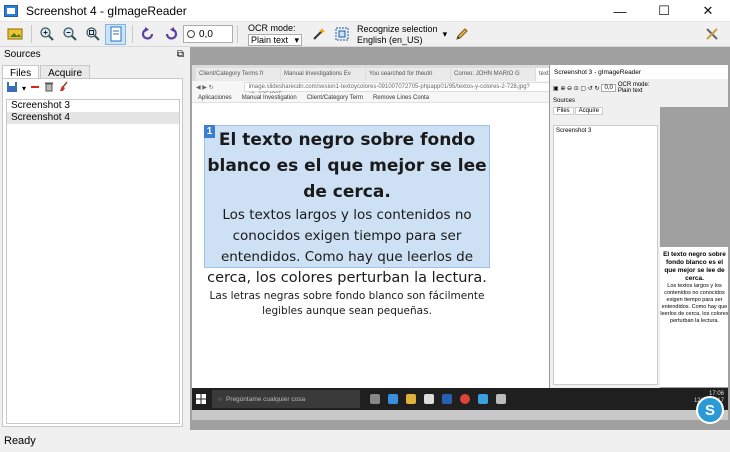  What do you see at coordinates (501, 399) in the screenshot?
I see `gimagereader-taskbar-icon` at bounding box center [501, 399].